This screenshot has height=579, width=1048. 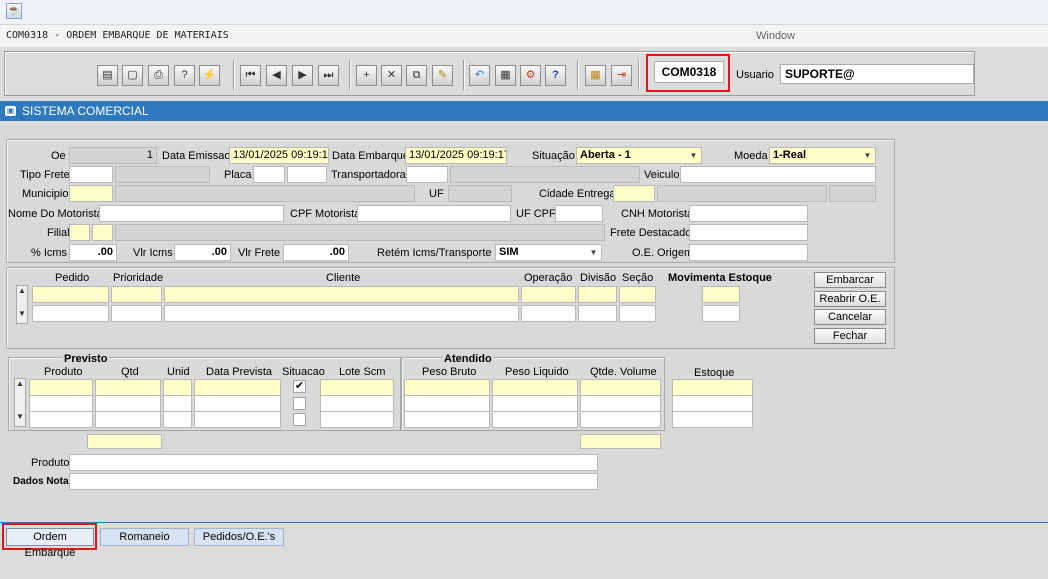 I want to click on menu-icon: ▦, so click(x=595, y=75).